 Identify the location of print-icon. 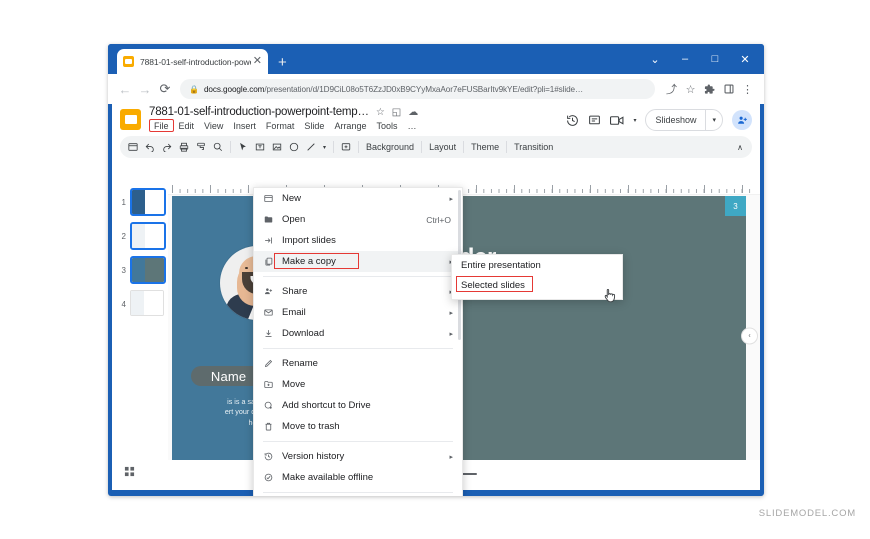
(184, 147).